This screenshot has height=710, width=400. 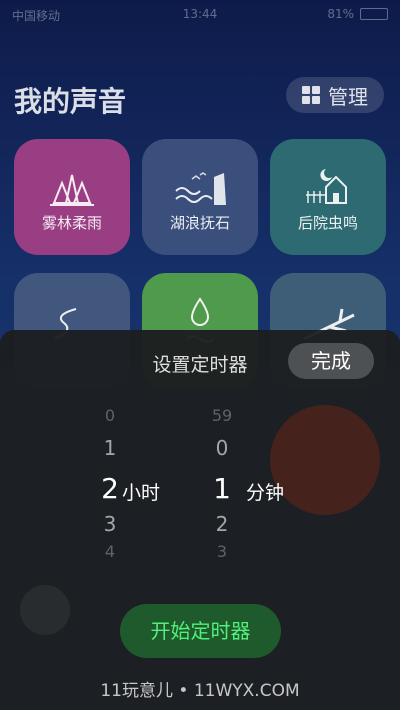 What do you see at coordinates (325, 460) in the screenshot?
I see `ghost-circle` at bounding box center [325, 460].